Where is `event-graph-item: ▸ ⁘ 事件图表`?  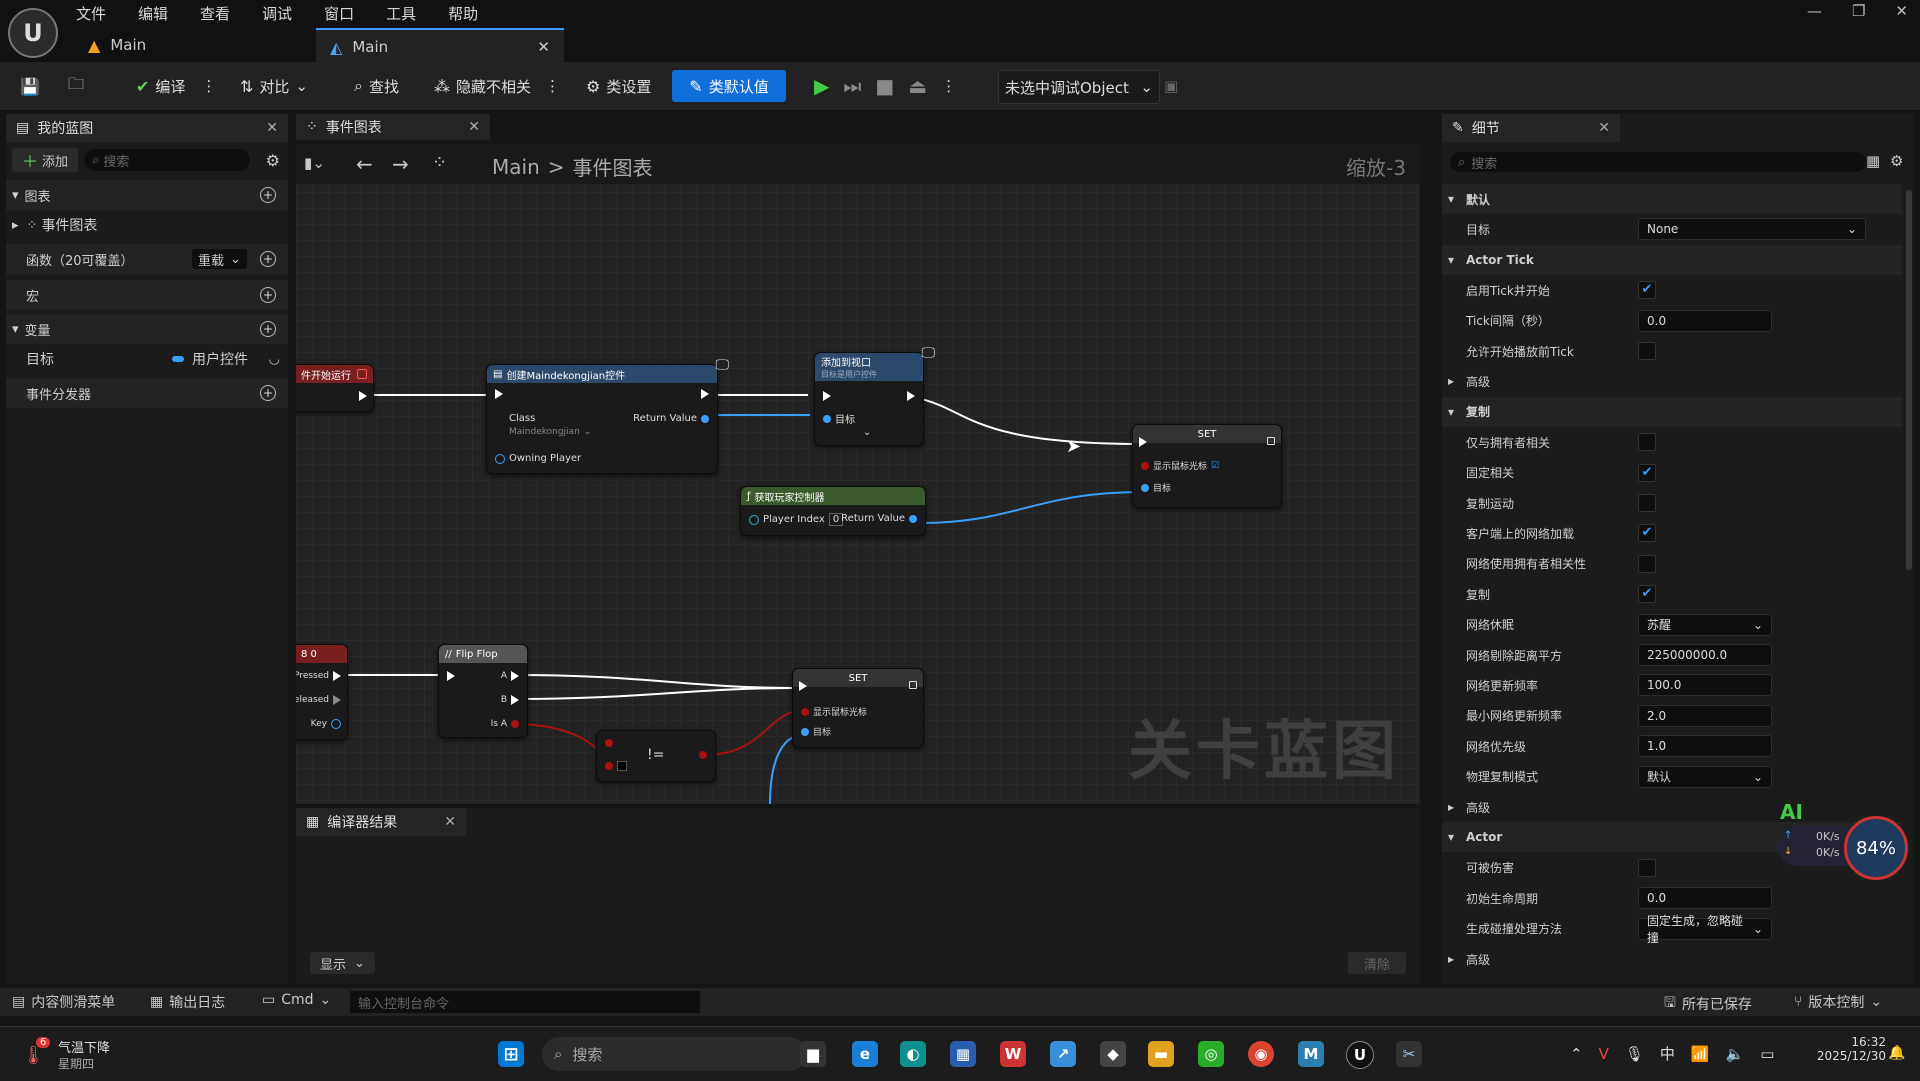
event-graph-item: ▸ ⁘ 事件图表 is located at coordinates (147, 225).